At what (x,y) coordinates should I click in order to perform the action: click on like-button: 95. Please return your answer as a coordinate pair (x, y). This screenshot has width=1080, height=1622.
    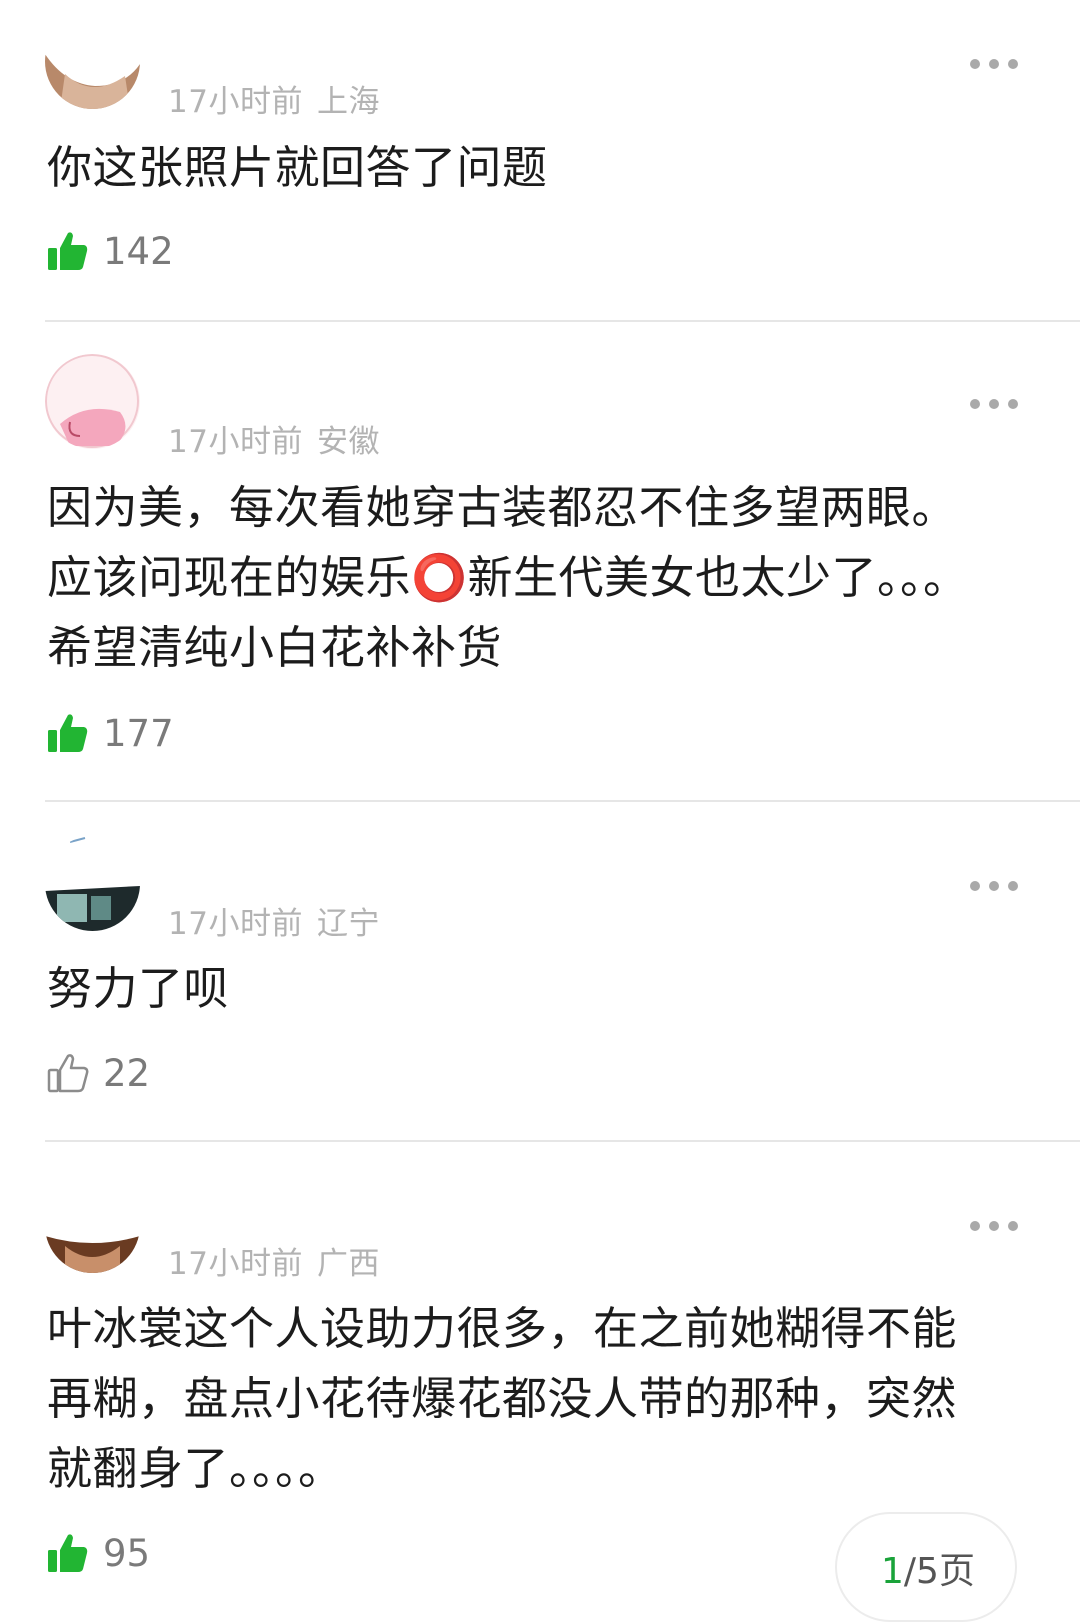
    Looking at the image, I should click on (98, 1553).